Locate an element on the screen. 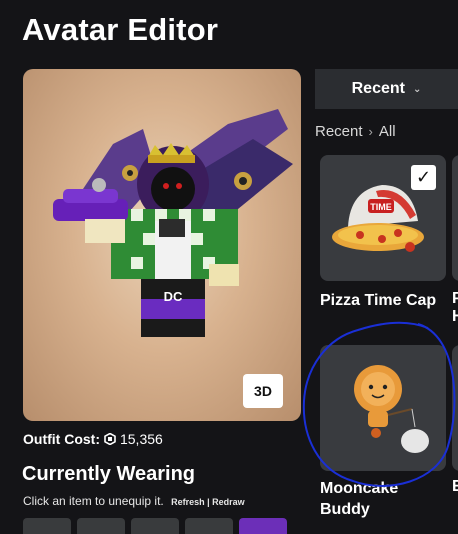 Image resolution: width=458 pixels, height=534 pixels. item-card-mooncake-buddy is located at coordinates (383, 408).